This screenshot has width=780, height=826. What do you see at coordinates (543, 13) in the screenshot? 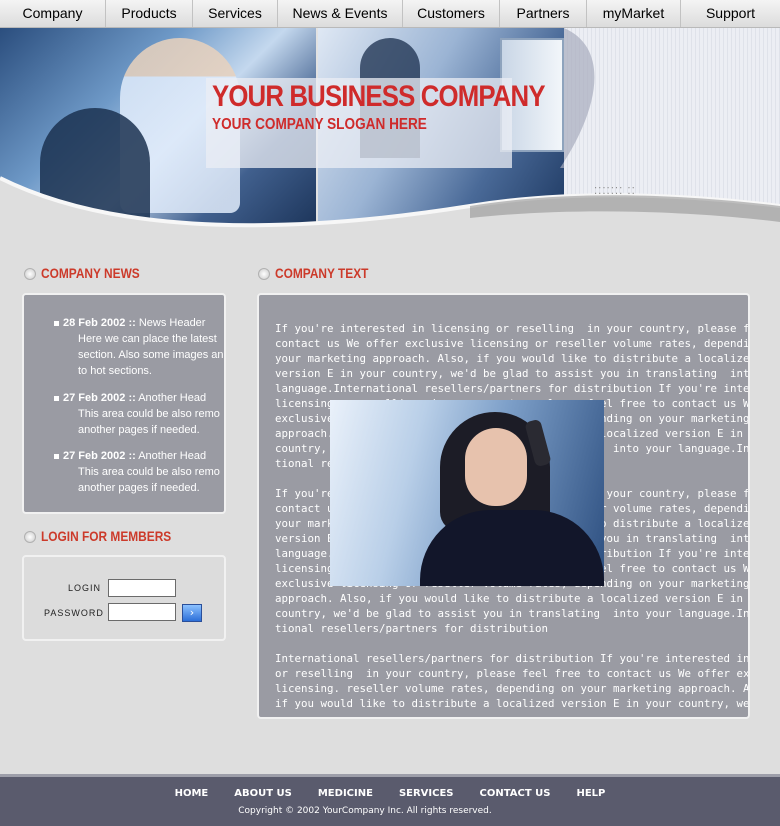
I see `nav-partners: Partners` at bounding box center [543, 13].